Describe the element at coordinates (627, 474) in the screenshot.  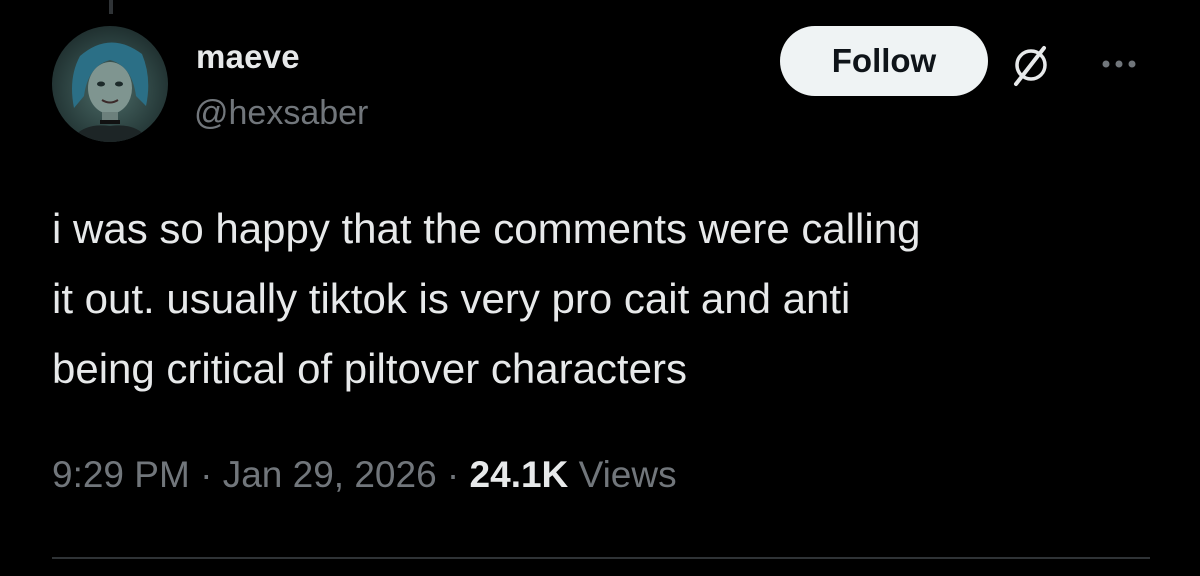
I see `views-label: Views` at that location.